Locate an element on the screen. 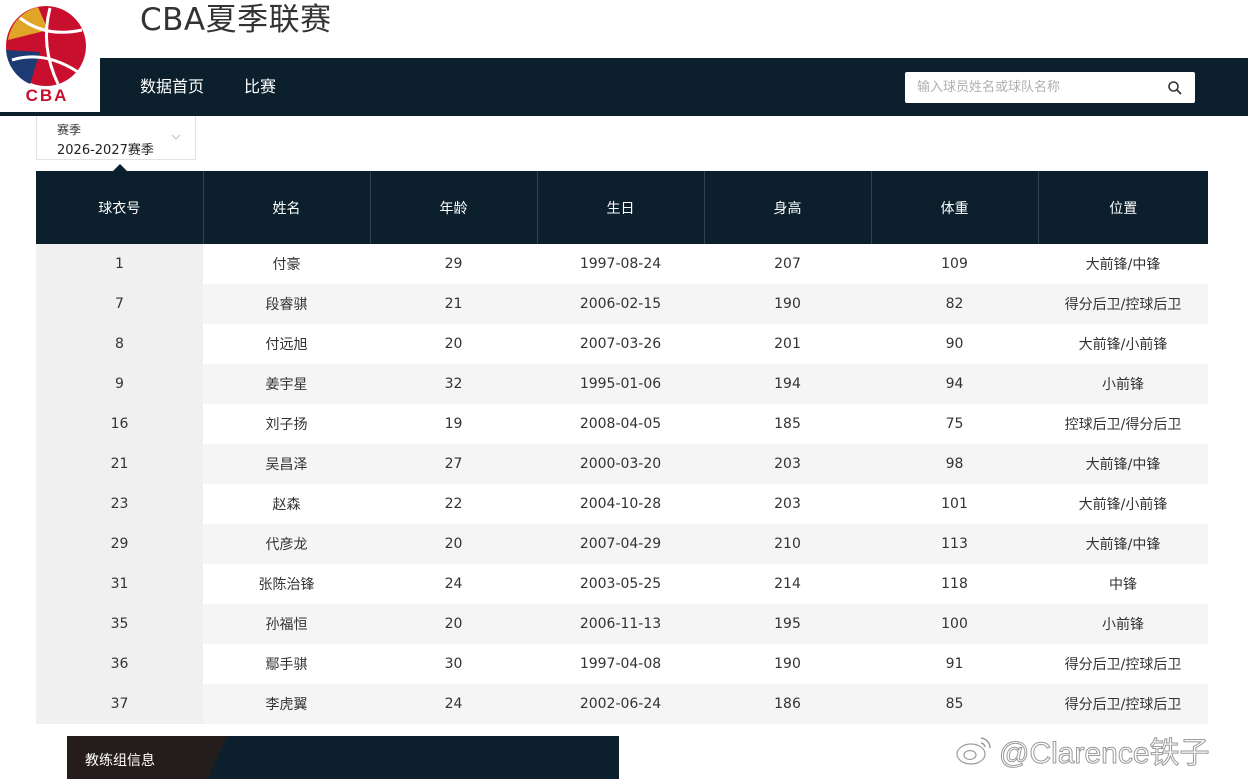 The image size is (1248, 779). cell-name: 姜宇星 is located at coordinates (286, 384).